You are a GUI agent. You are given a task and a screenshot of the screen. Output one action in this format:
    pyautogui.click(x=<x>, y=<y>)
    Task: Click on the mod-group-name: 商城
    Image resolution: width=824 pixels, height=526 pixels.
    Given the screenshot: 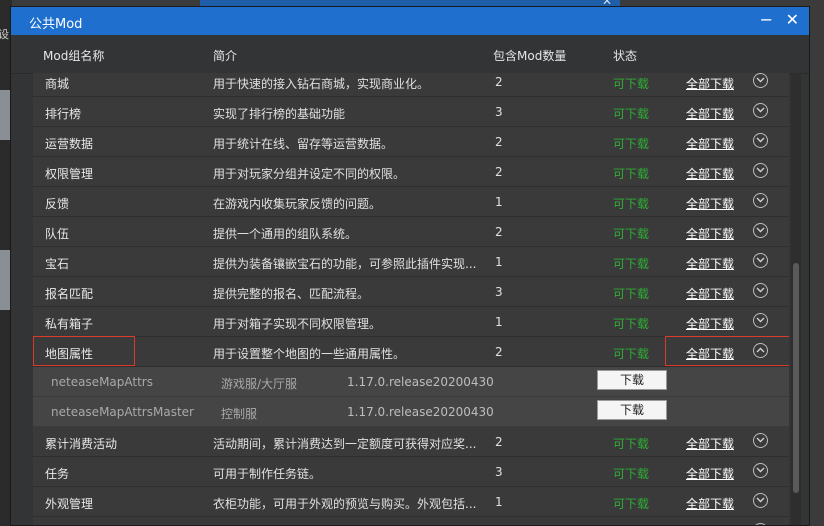 What is the action you would take?
    pyautogui.click(x=57, y=84)
    